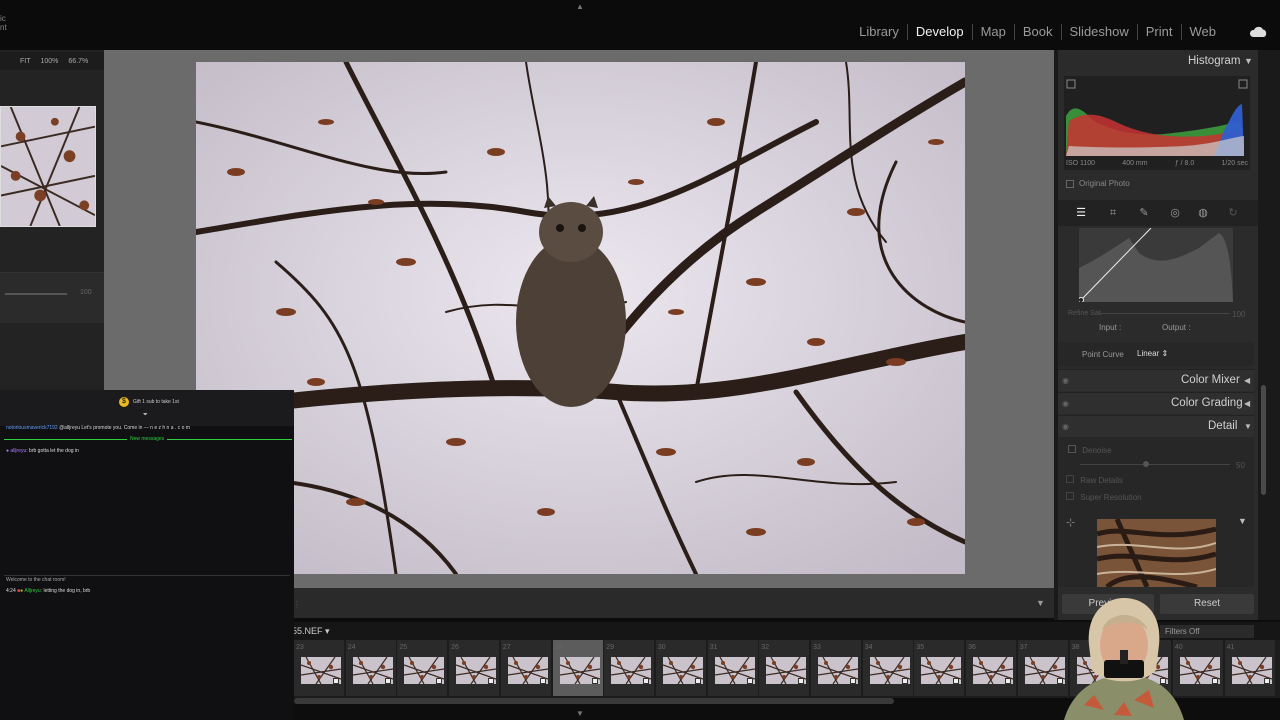 The height and width of the screenshot is (720, 1280). Describe the element at coordinates (1248, 426) in the screenshot. I see `collapse-caret-icon: ▼` at that location.